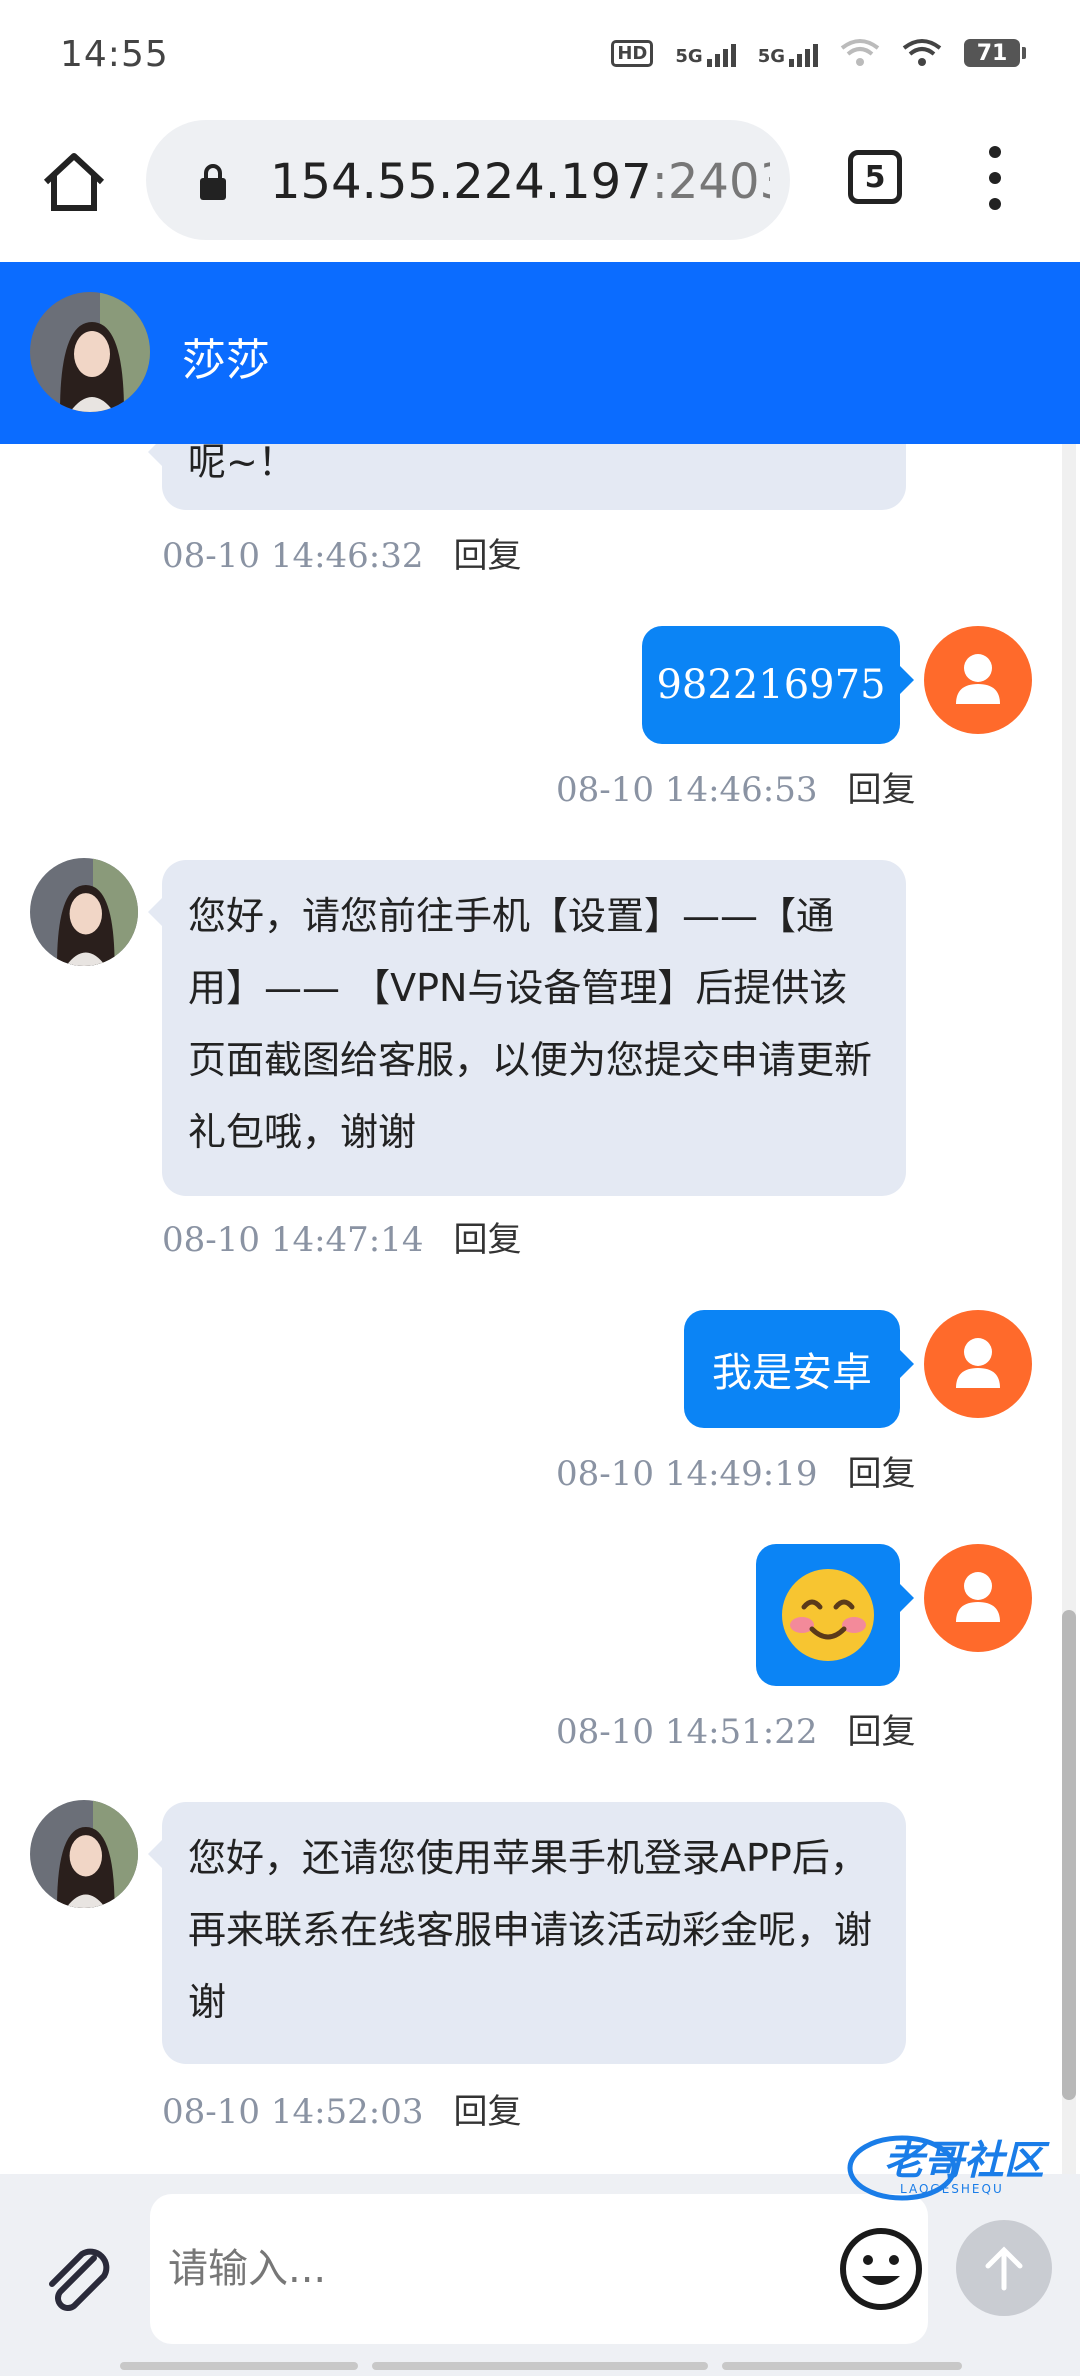  What do you see at coordinates (771, 56) in the screenshot?
I see `network-type-2: 5G` at bounding box center [771, 56].